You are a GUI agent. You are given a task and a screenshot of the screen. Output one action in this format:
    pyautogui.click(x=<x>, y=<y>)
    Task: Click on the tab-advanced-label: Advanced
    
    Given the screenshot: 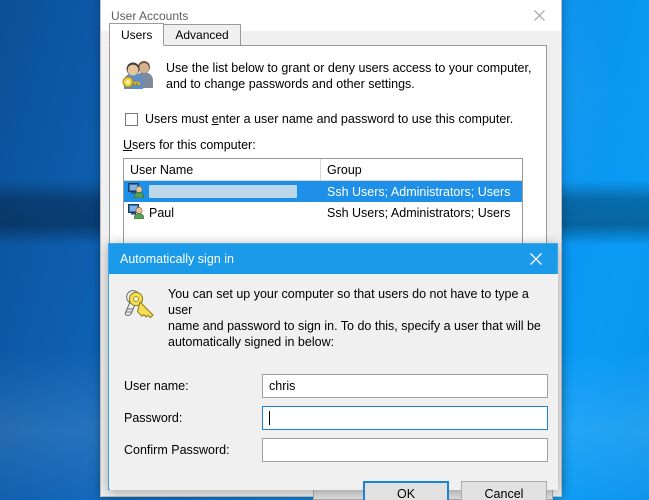 What is the action you would take?
    pyautogui.click(x=202, y=35)
    